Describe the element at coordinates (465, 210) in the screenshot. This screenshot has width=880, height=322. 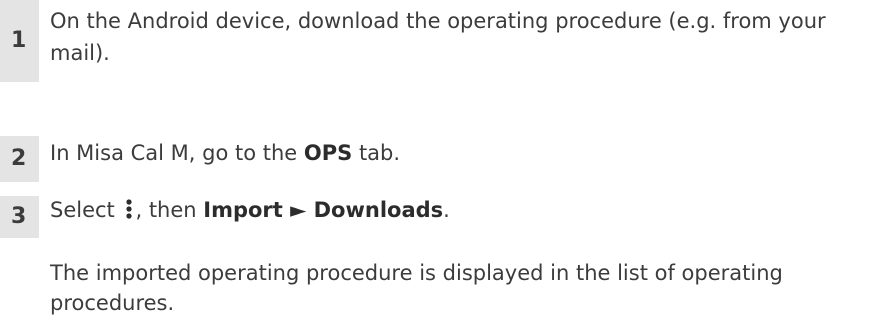
I see `step-text-3: Select , then Import ► Downloads.` at that location.